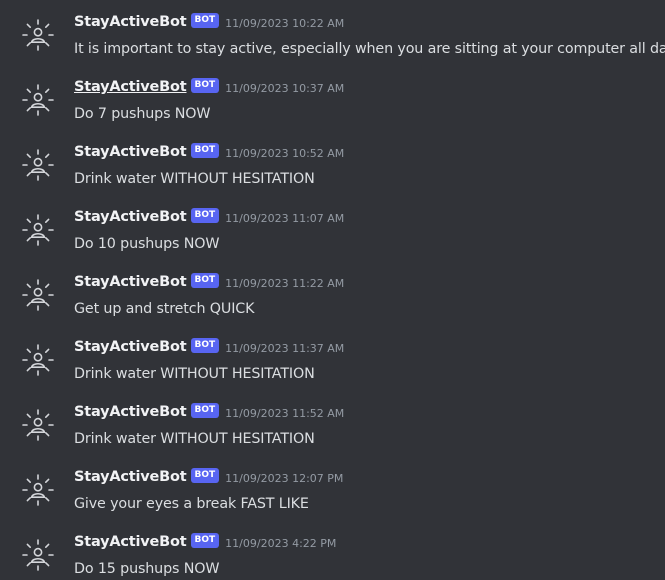 The height and width of the screenshot is (580, 665). I want to click on message-header: StayActiveBot BOT 11/09/2023 11:52 AM, so click(209, 412).